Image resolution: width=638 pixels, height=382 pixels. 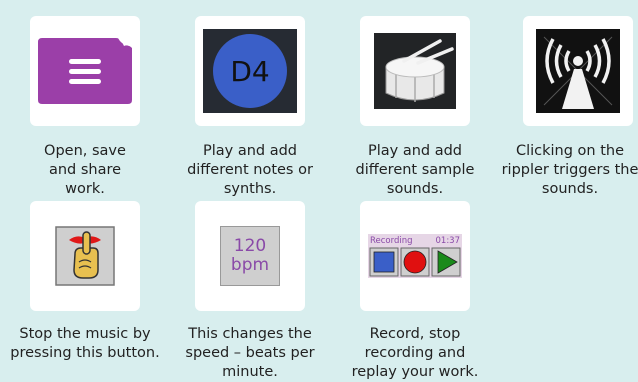 What do you see at coordinates (85, 334) in the screenshot?
I see `caption-line: Stop the music by` at bounding box center [85, 334].